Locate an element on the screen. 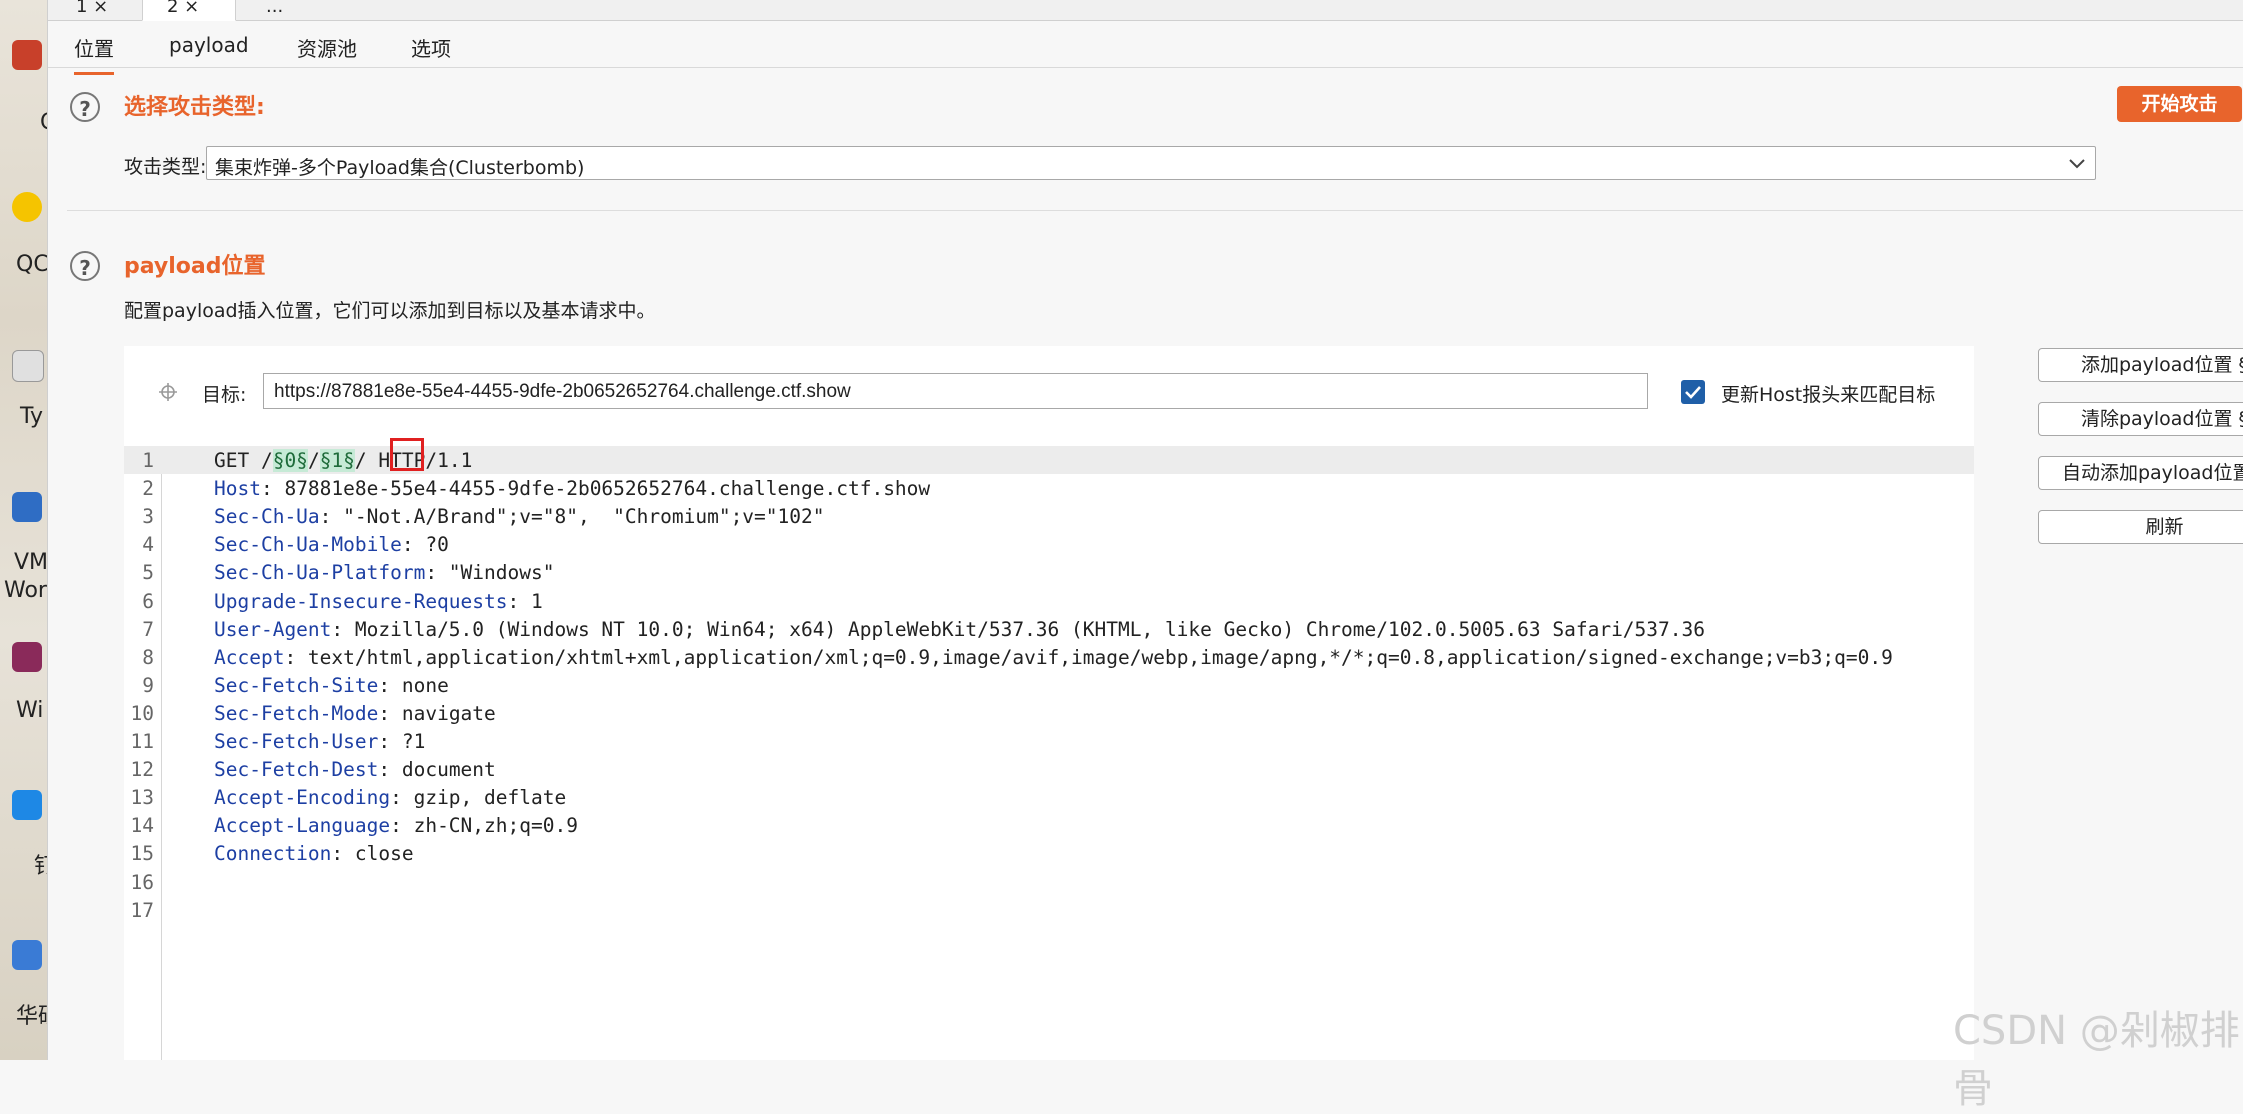  header-line: 6 Upgrade-Insecure-Requests: 1 is located at coordinates (1049, 601).